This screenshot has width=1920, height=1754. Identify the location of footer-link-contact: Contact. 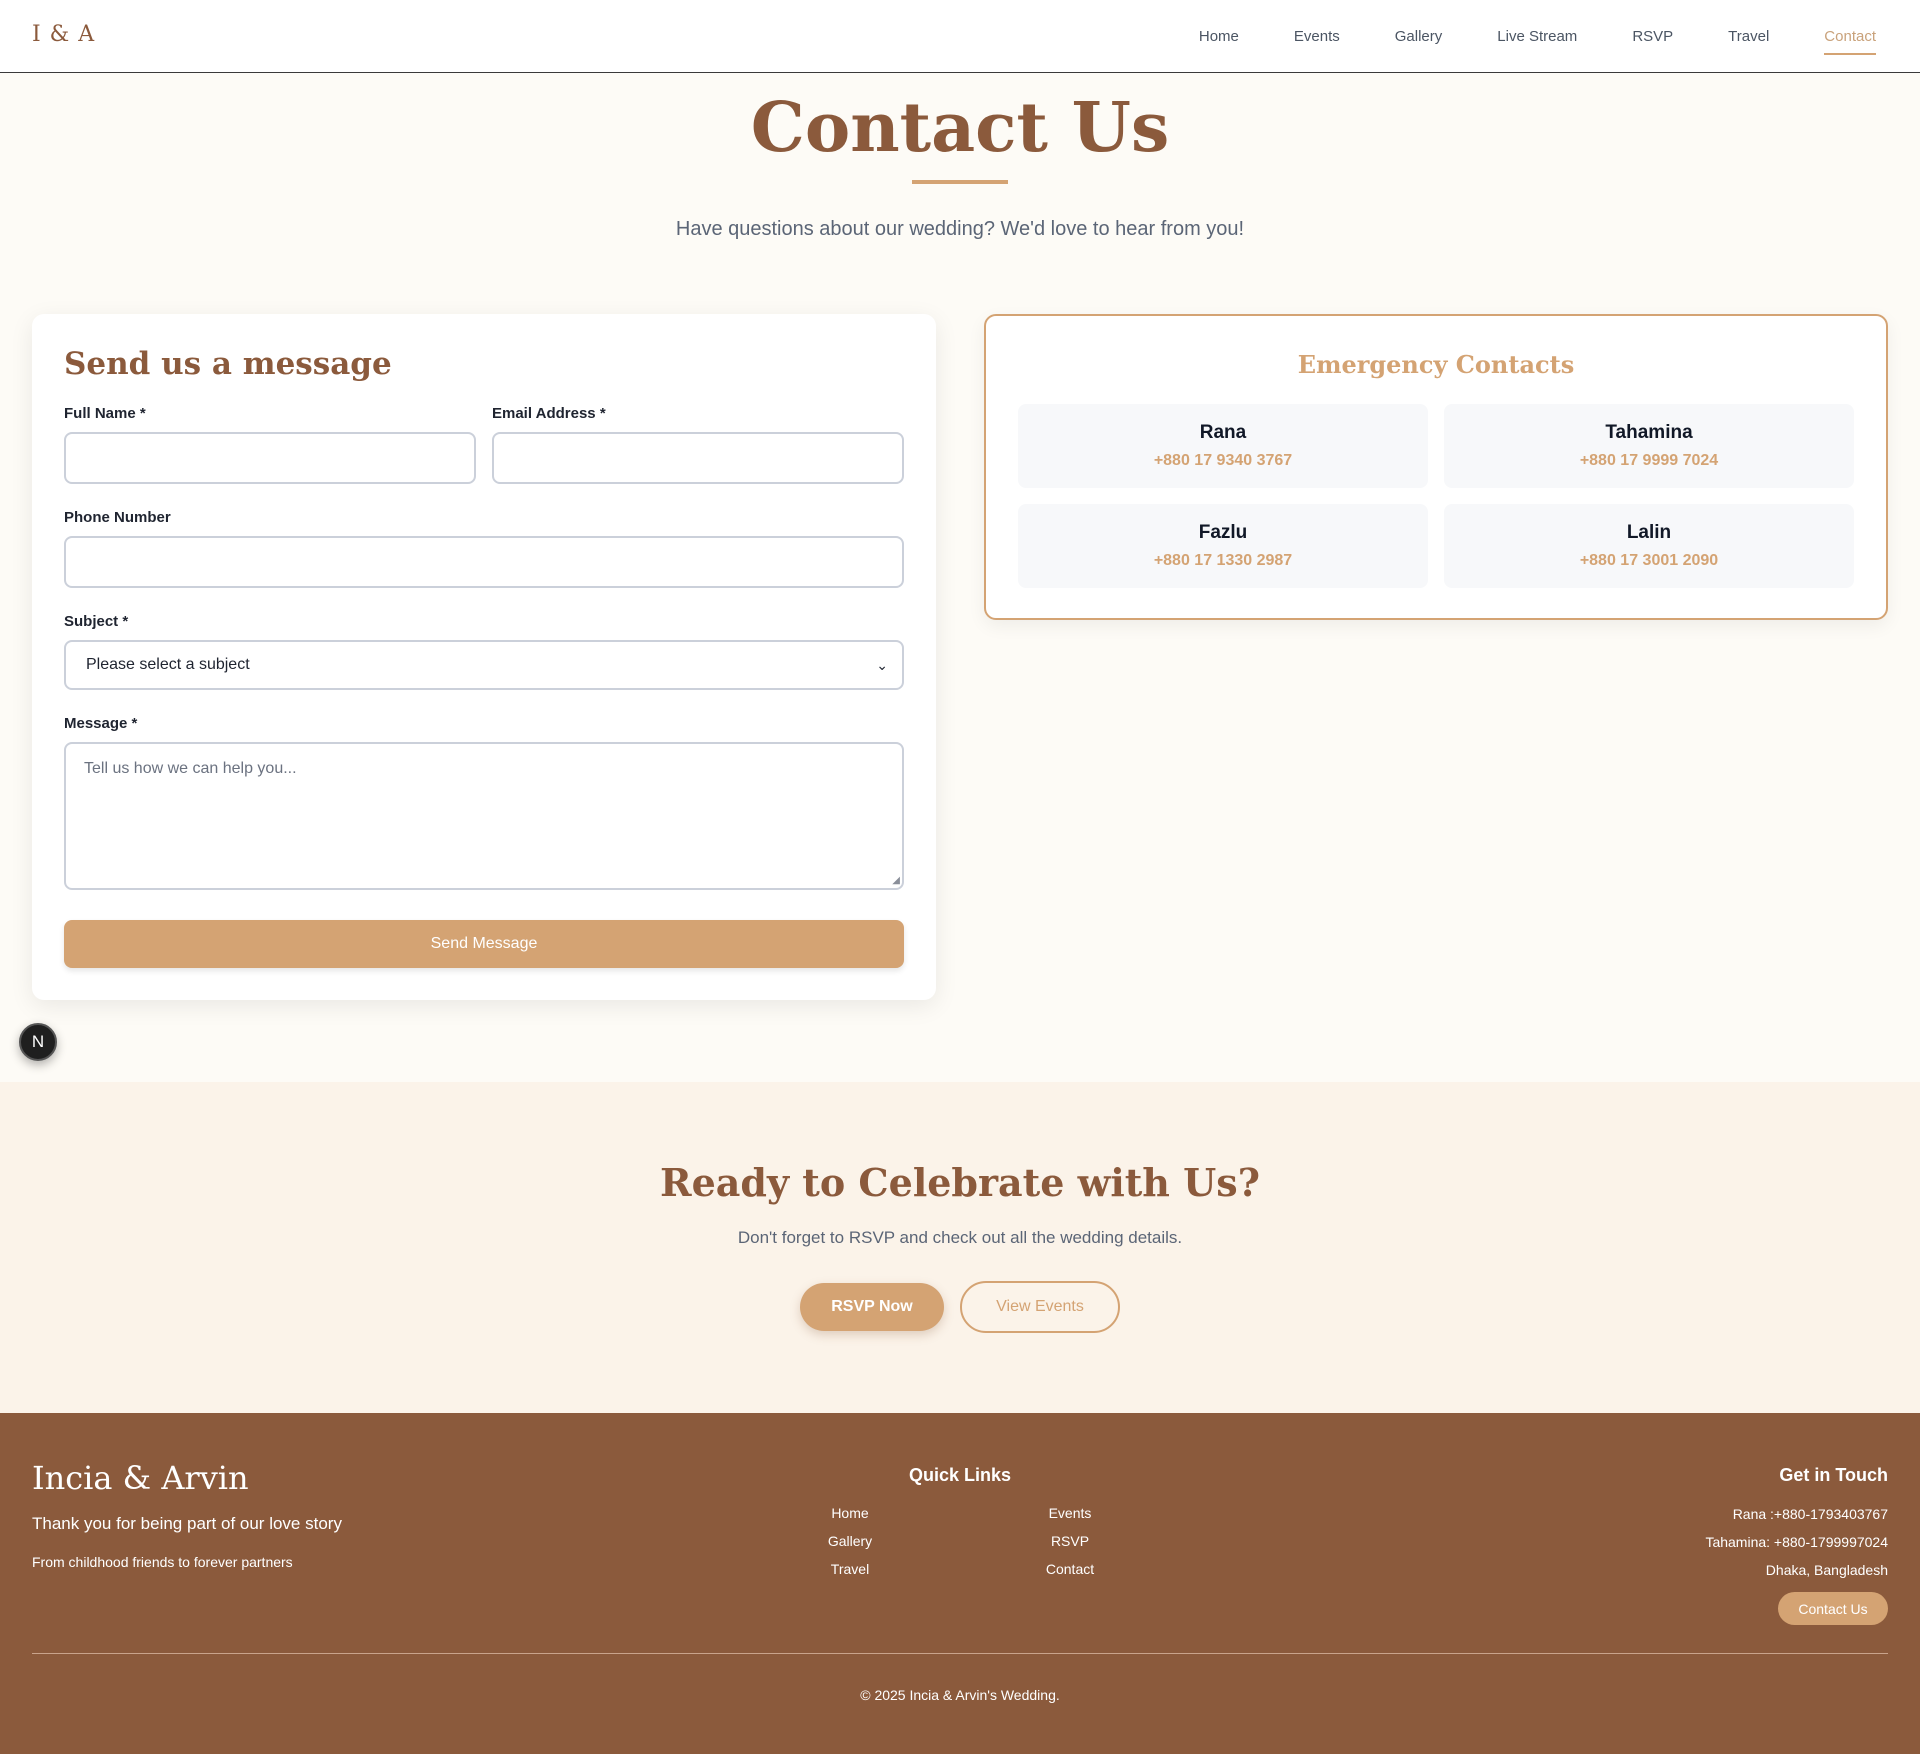
(1070, 1570).